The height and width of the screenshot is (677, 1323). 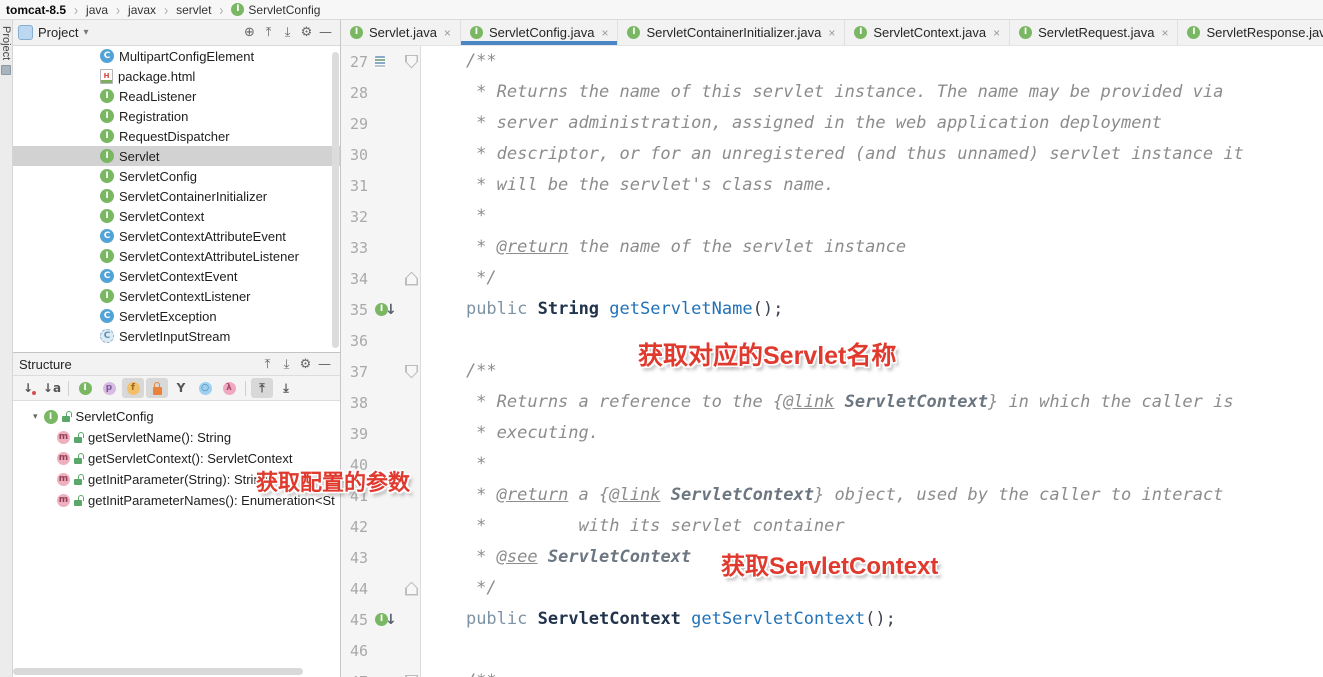 I want to click on code-line: 39 * executing., so click(x=832, y=433).